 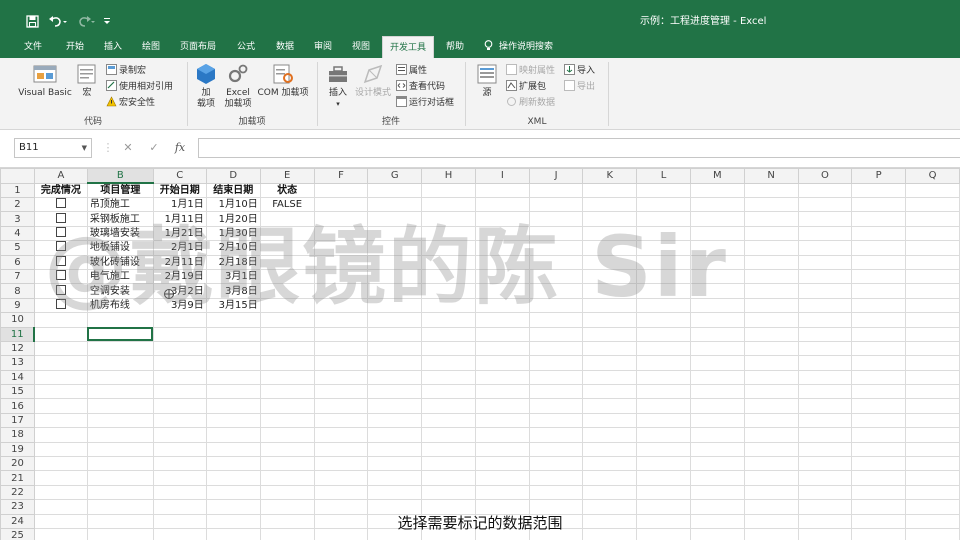 I want to click on start-date-cell: 2月1日, so click(x=179, y=248).